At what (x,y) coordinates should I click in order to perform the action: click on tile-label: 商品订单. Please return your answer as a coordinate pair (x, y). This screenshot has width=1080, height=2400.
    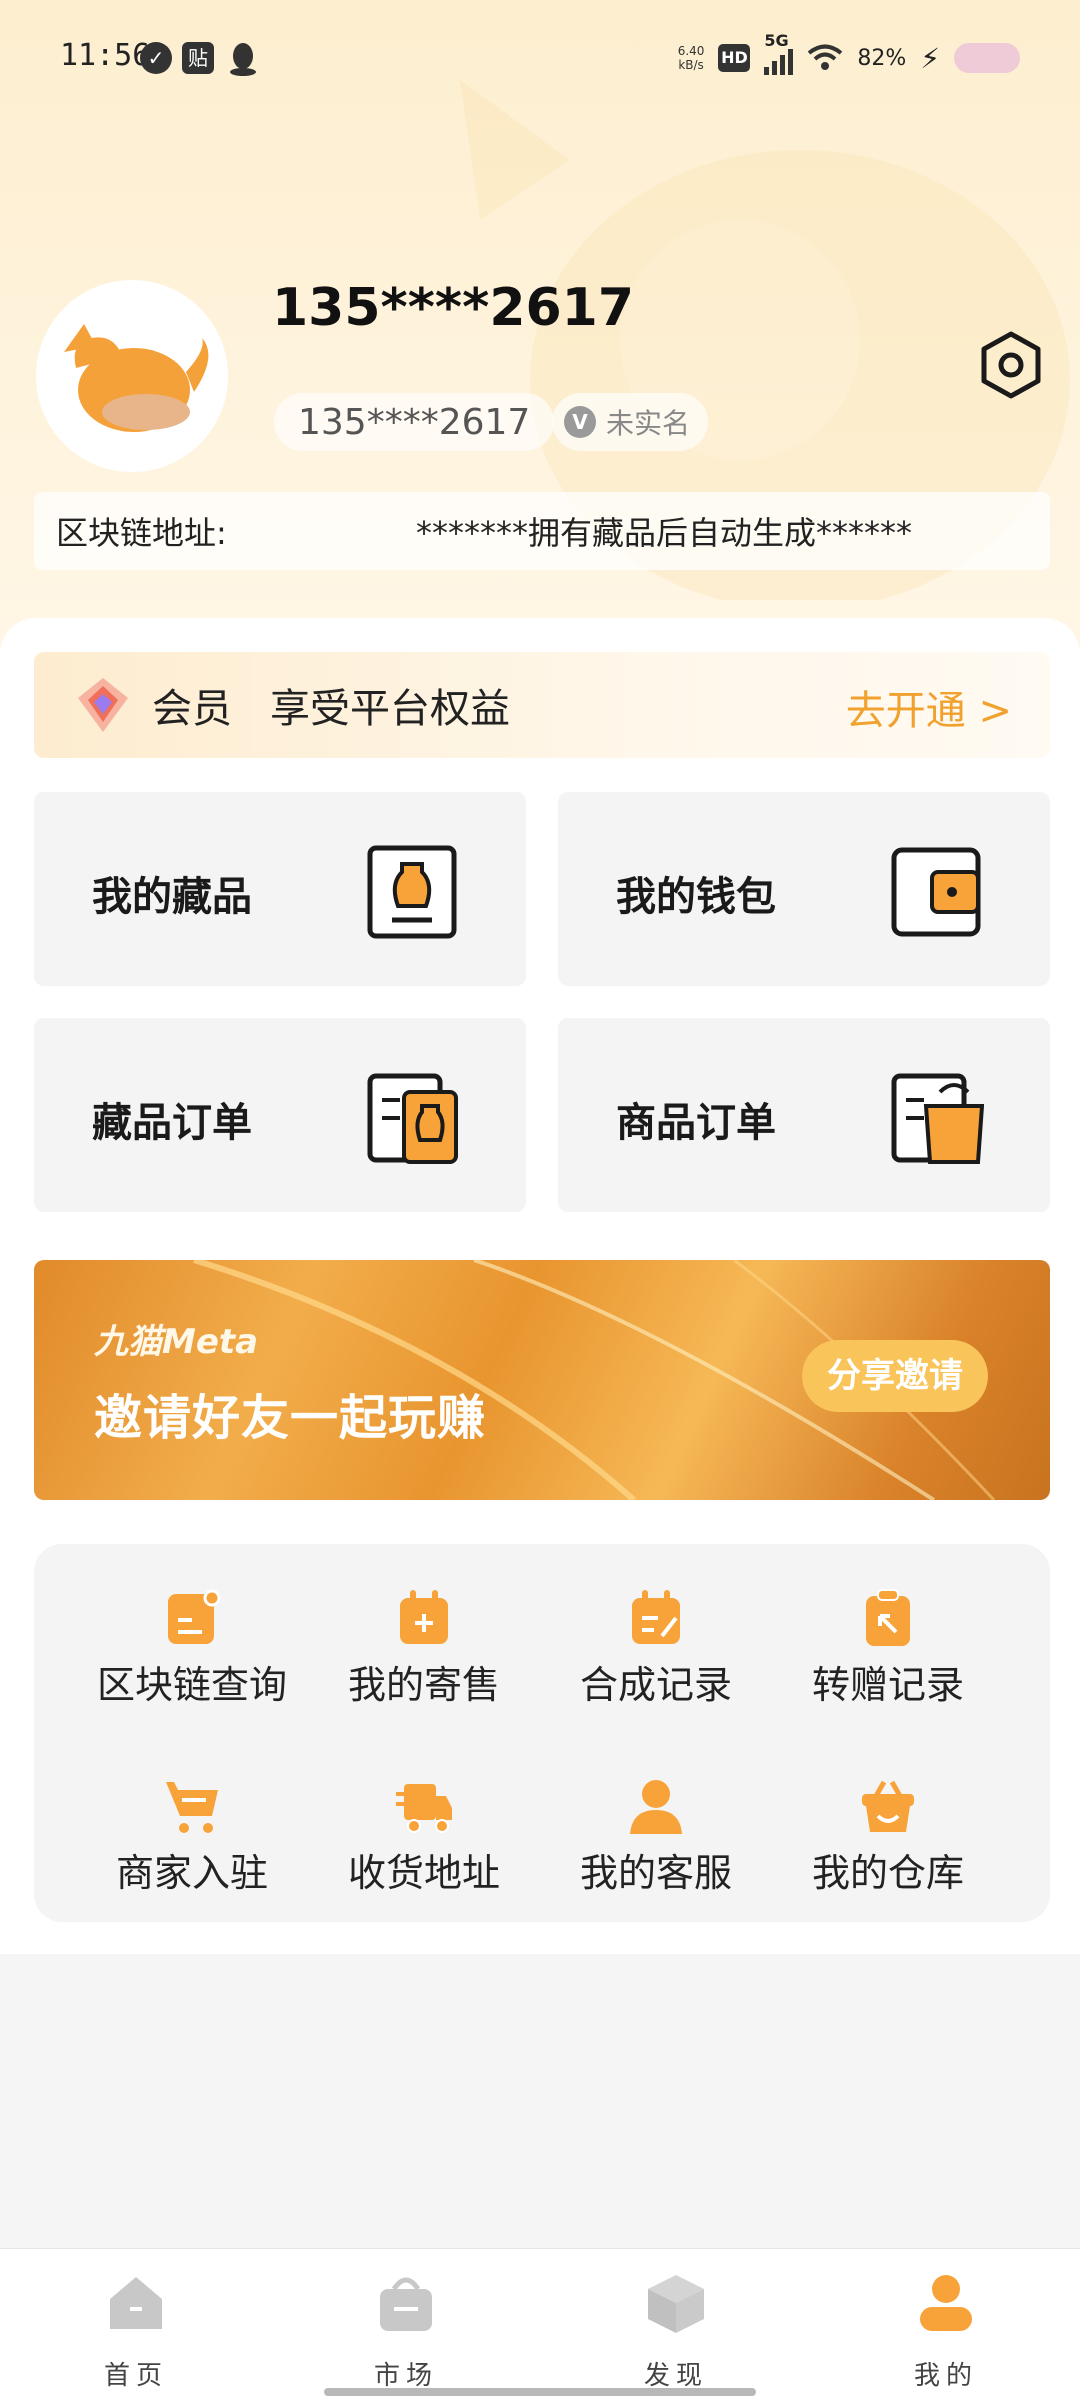
    Looking at the image, I should click on (696, 1123).